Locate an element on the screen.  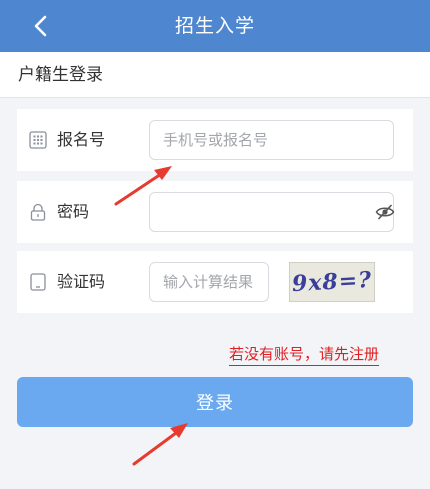
captcha-label: 验证码 is located at coordinates (81, 281).